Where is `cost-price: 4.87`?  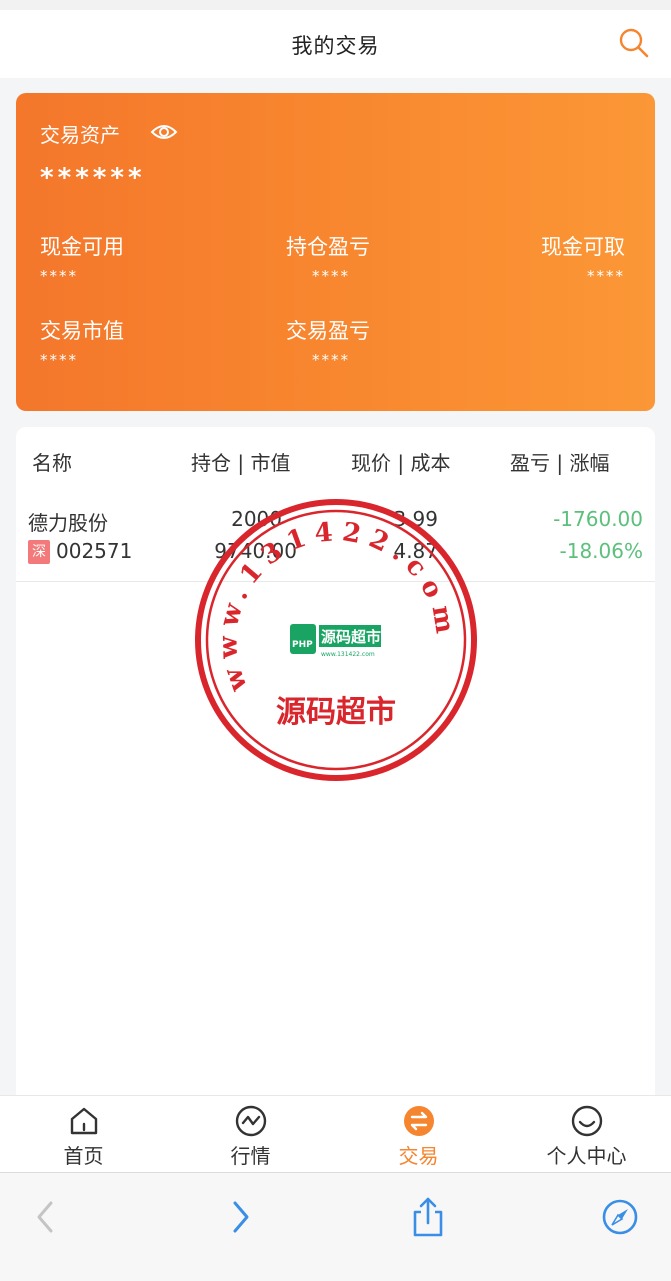
cost-price: 4.87 is located at coordinates (415, 551).